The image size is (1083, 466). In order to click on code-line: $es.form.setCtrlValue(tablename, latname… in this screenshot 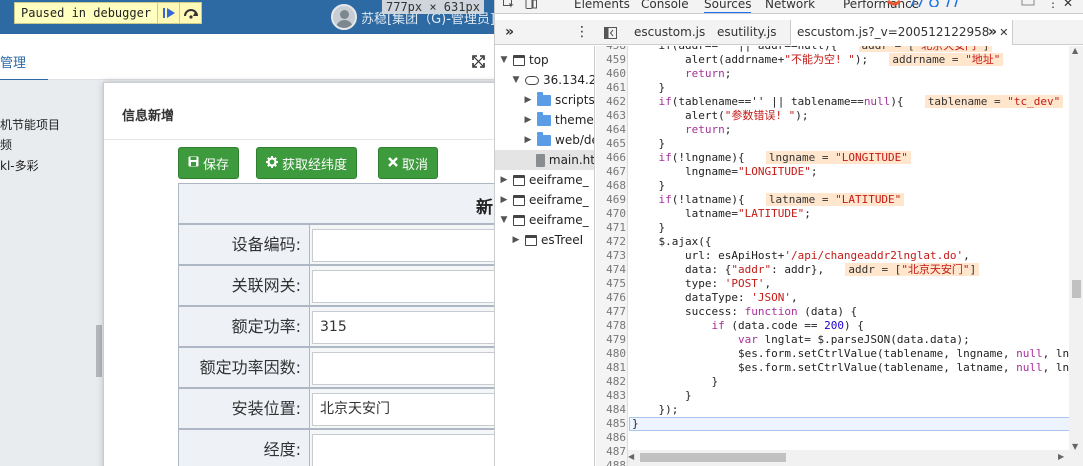, I will do `click(850, 368)`.